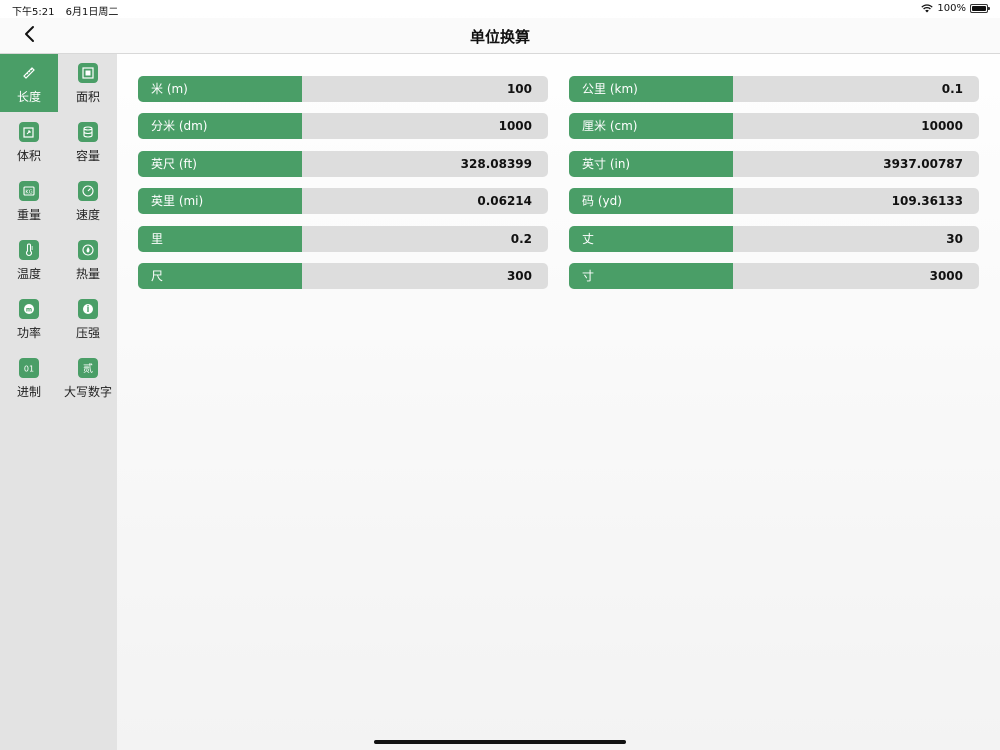  I want to click on speedometer-icon, so click(88, 191).